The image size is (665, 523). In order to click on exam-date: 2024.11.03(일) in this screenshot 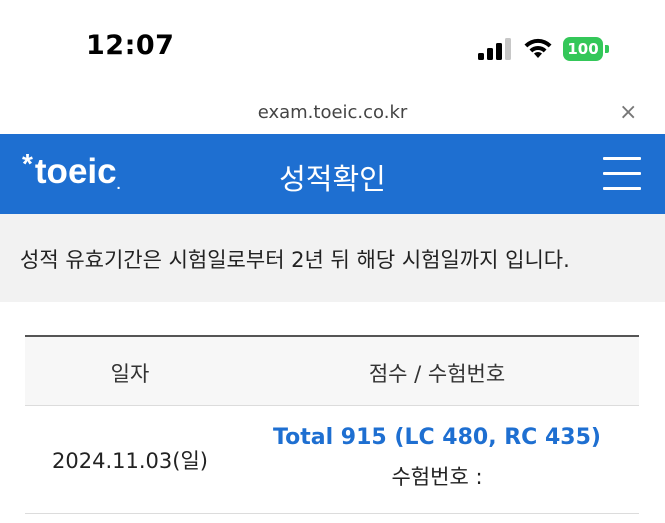, I will do `click(130, 461)`.